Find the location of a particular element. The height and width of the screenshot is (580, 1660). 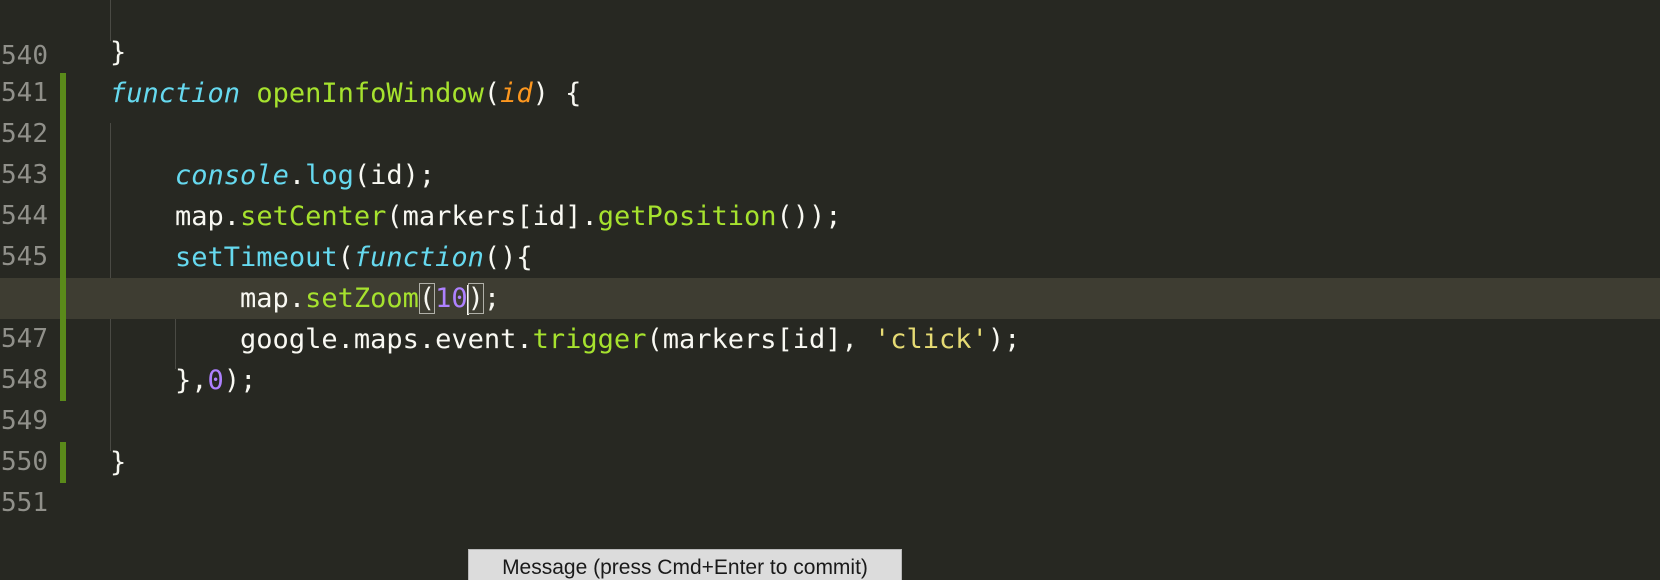

code-text: setTimeout(function(){ is located at coordinates (321, 257).